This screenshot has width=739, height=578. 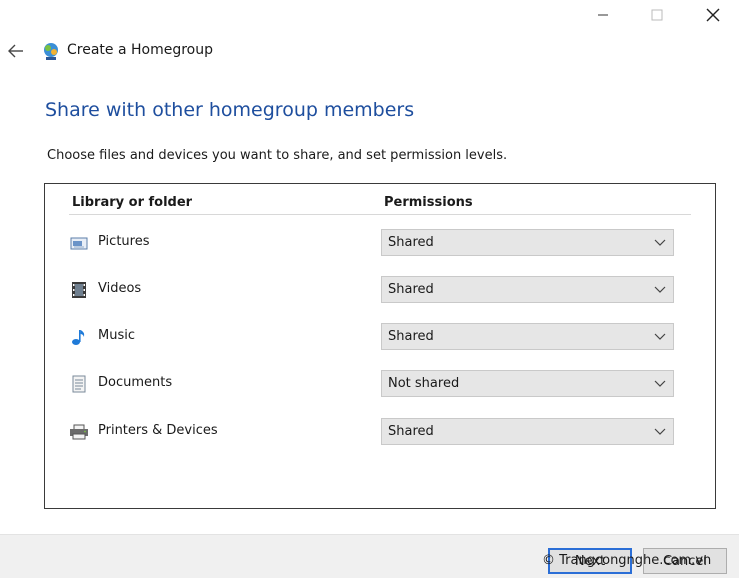 I want to click on back-arrow-icon, so click(x=15, y=51).